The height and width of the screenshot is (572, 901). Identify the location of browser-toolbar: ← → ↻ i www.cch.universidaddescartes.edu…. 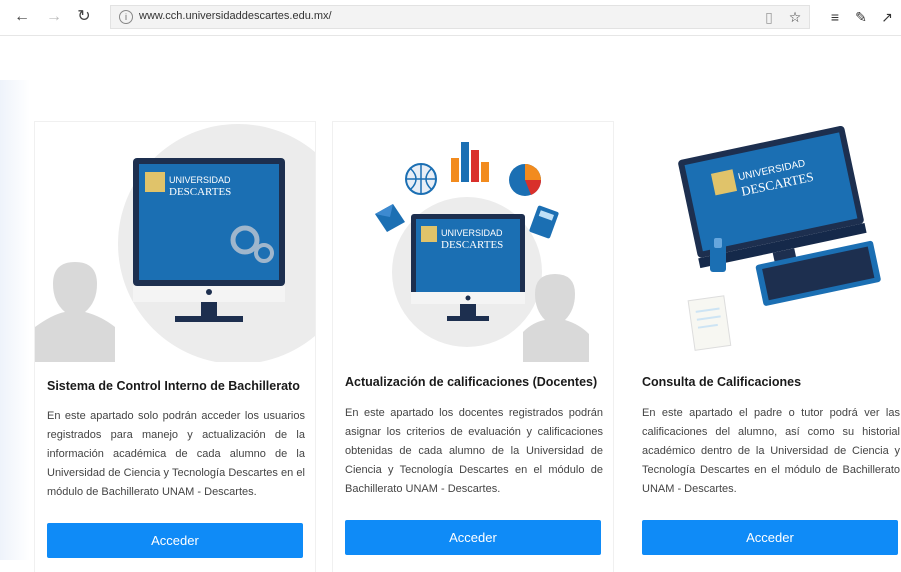
(450, 18).